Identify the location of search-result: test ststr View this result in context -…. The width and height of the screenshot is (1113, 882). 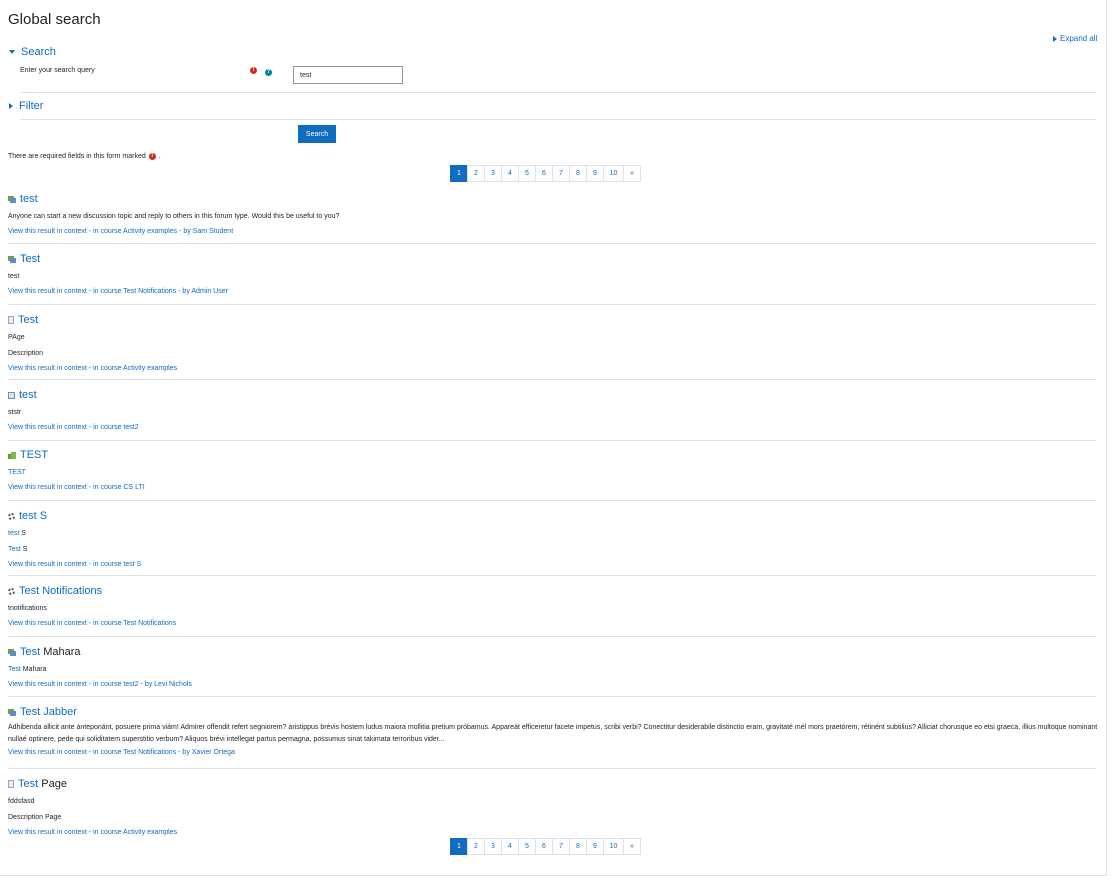
(552, 410).